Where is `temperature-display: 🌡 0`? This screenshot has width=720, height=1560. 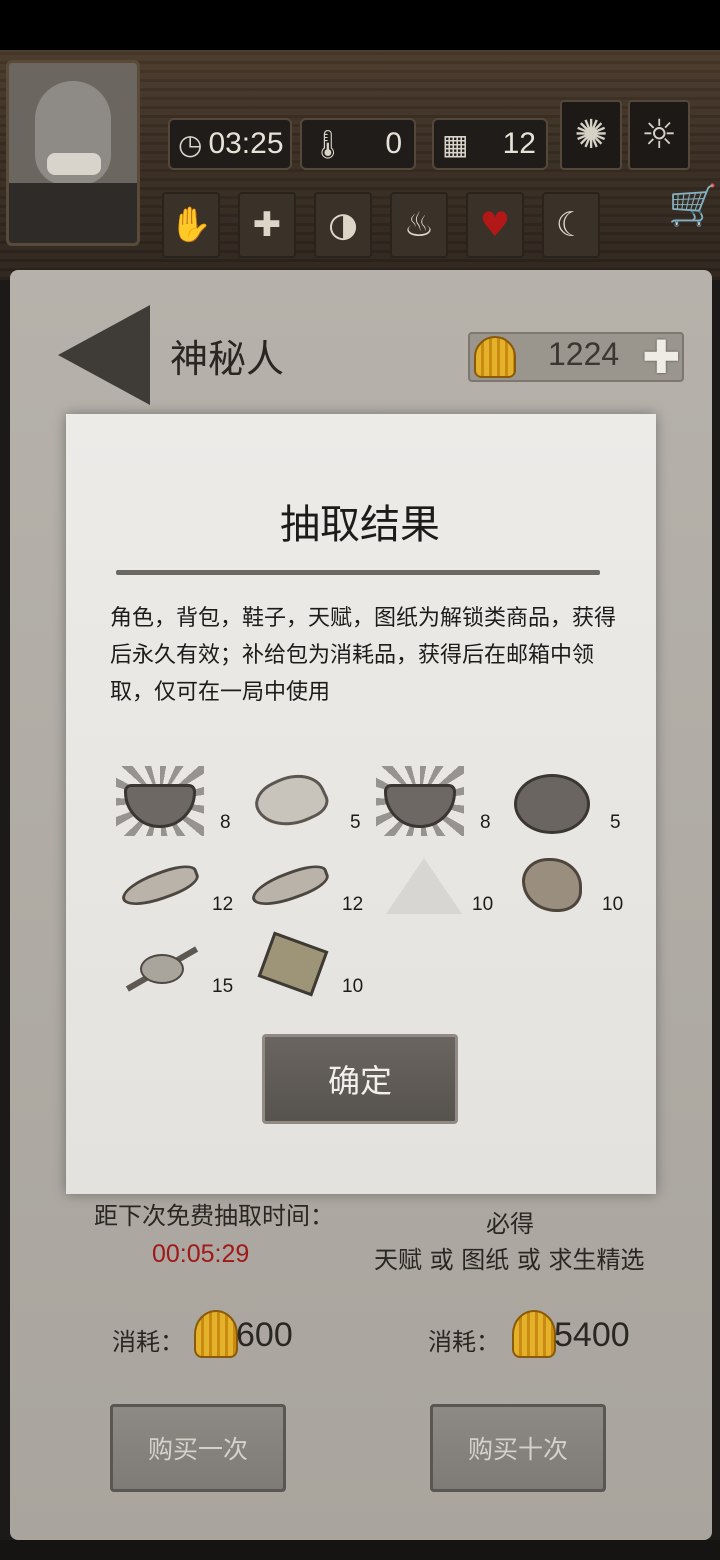 temperature-display: 🌡 0 is located at coordinates (358, 144).